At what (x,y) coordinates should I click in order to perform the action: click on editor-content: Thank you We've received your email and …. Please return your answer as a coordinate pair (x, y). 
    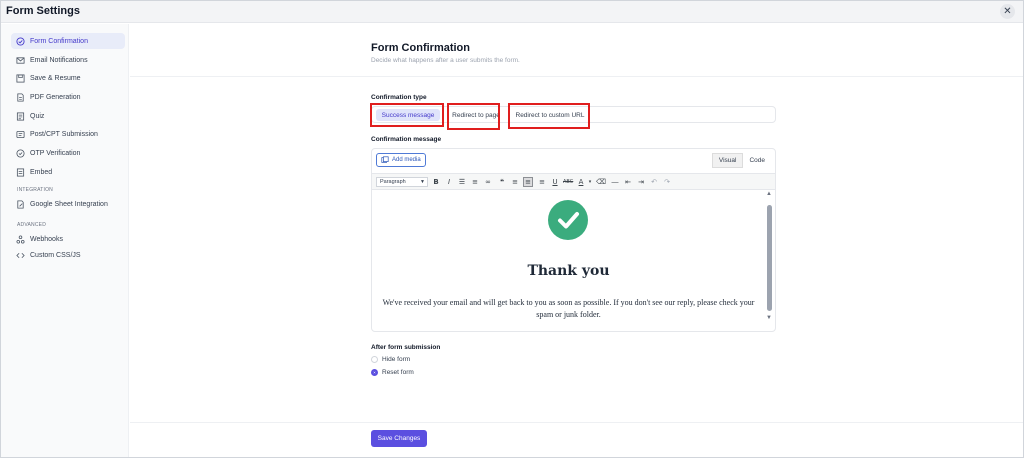
    Looking at the image, I should click on (568, 259).